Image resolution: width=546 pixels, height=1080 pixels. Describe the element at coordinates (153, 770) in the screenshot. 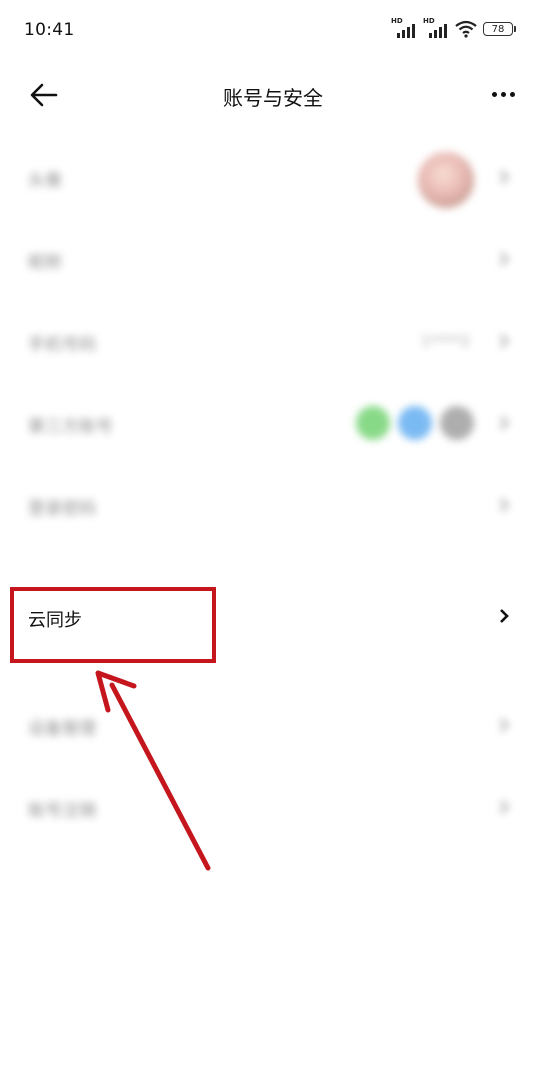

I see `annotation-arrow` at that location.